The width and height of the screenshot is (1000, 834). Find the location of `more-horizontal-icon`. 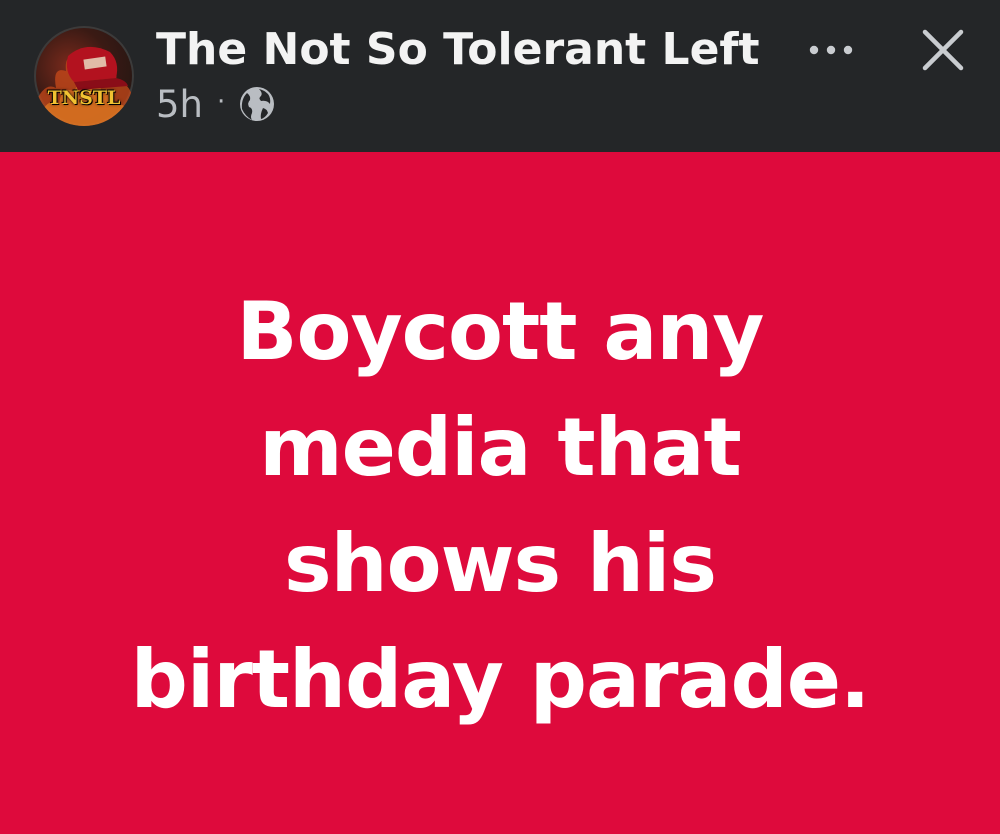

more-horizontal-icon is located at coordinates (831, 50).